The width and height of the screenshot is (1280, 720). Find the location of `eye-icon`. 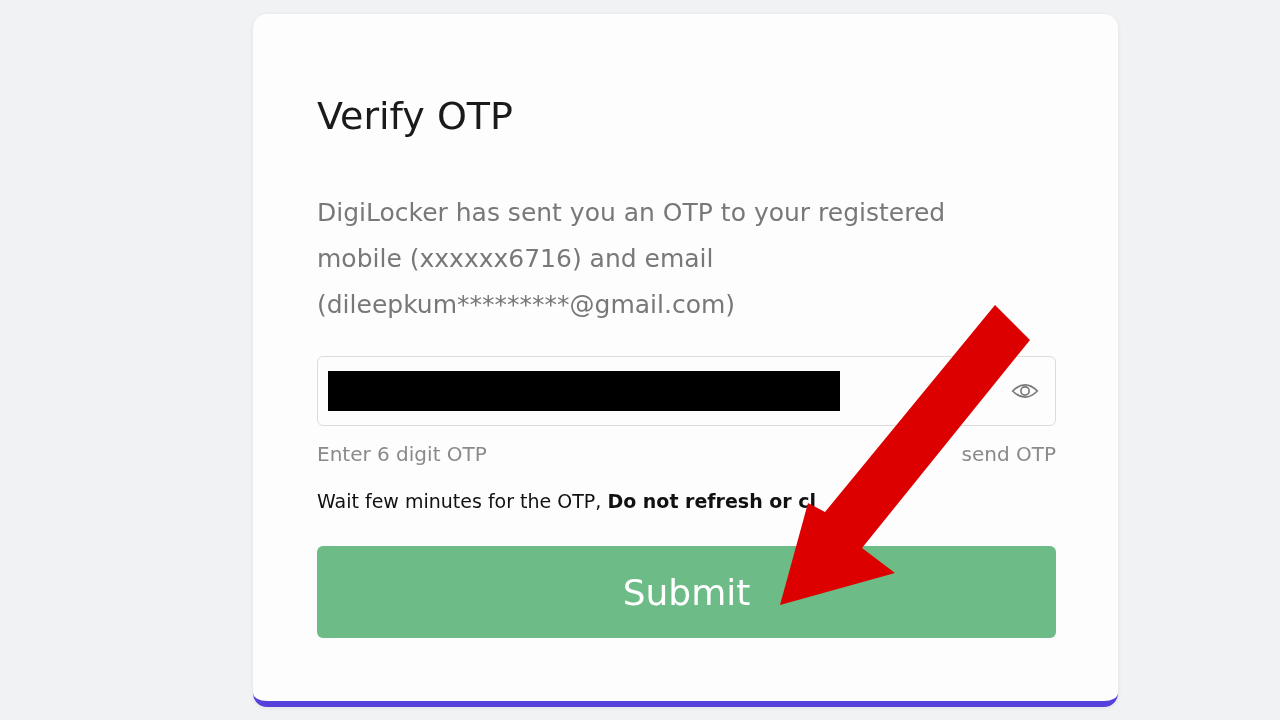

eye-icon is located at coordinates (1025, 391).